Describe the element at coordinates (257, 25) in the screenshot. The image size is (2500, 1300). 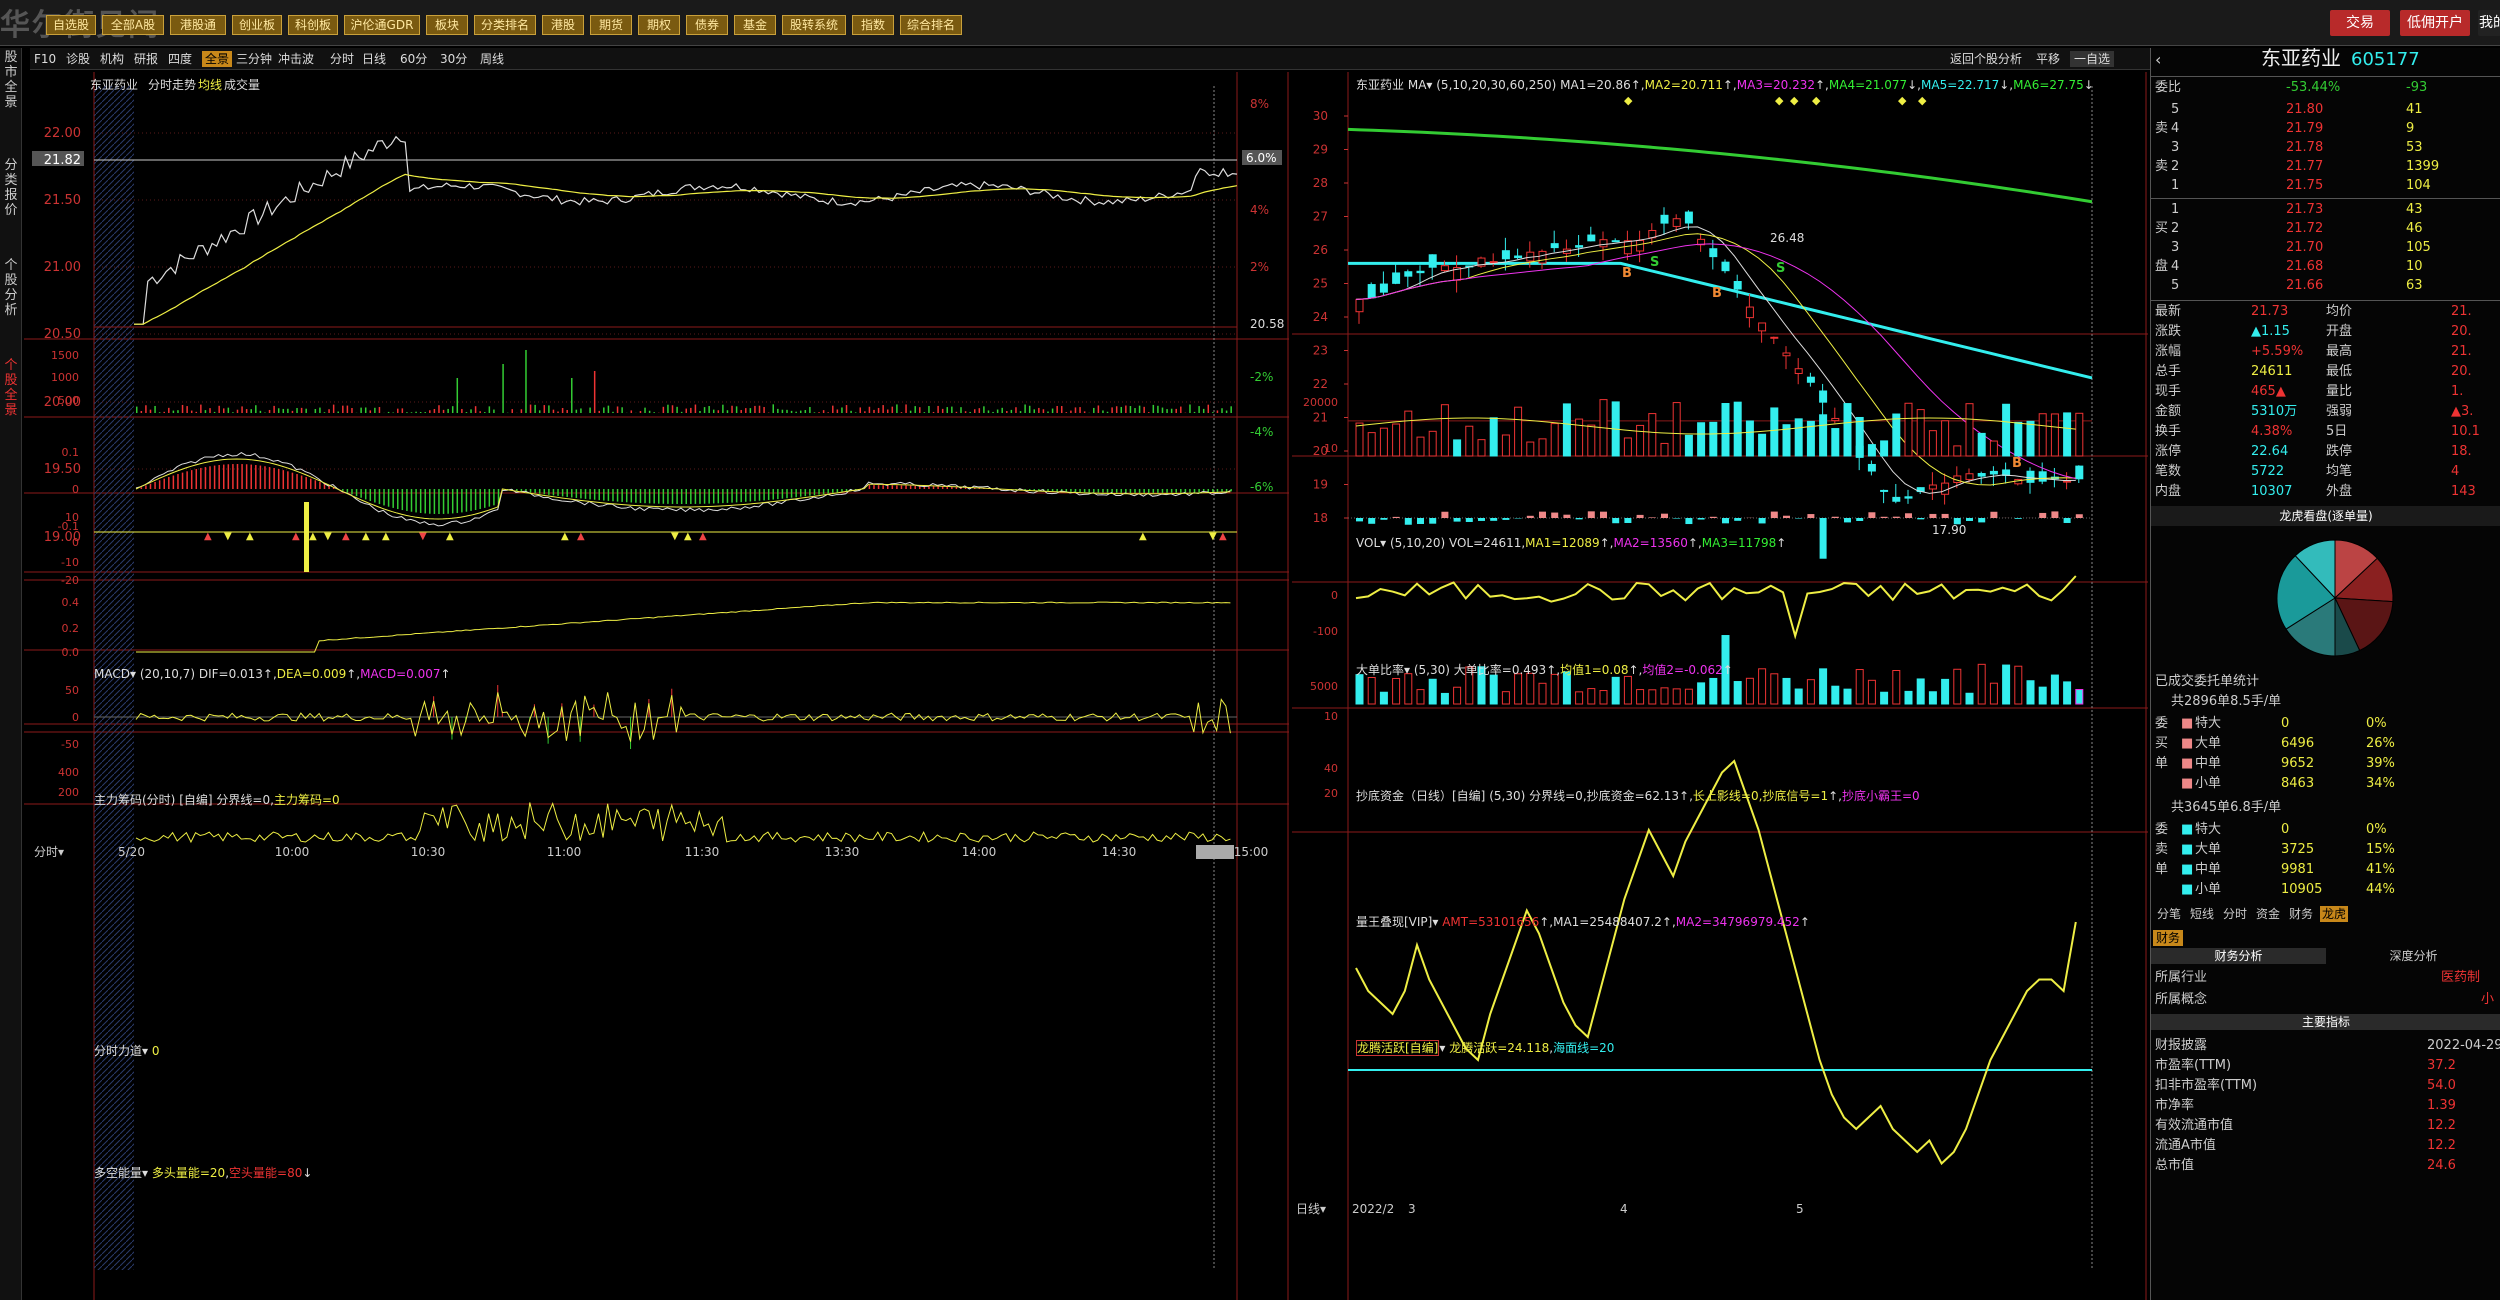
I see `toolbar-button-3: 创业板` at that location.